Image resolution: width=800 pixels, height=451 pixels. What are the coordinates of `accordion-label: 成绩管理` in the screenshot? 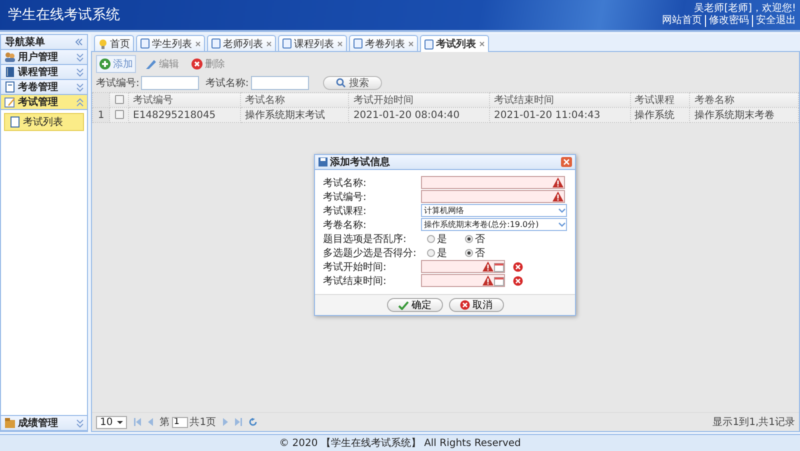 It's located at (38, 423).